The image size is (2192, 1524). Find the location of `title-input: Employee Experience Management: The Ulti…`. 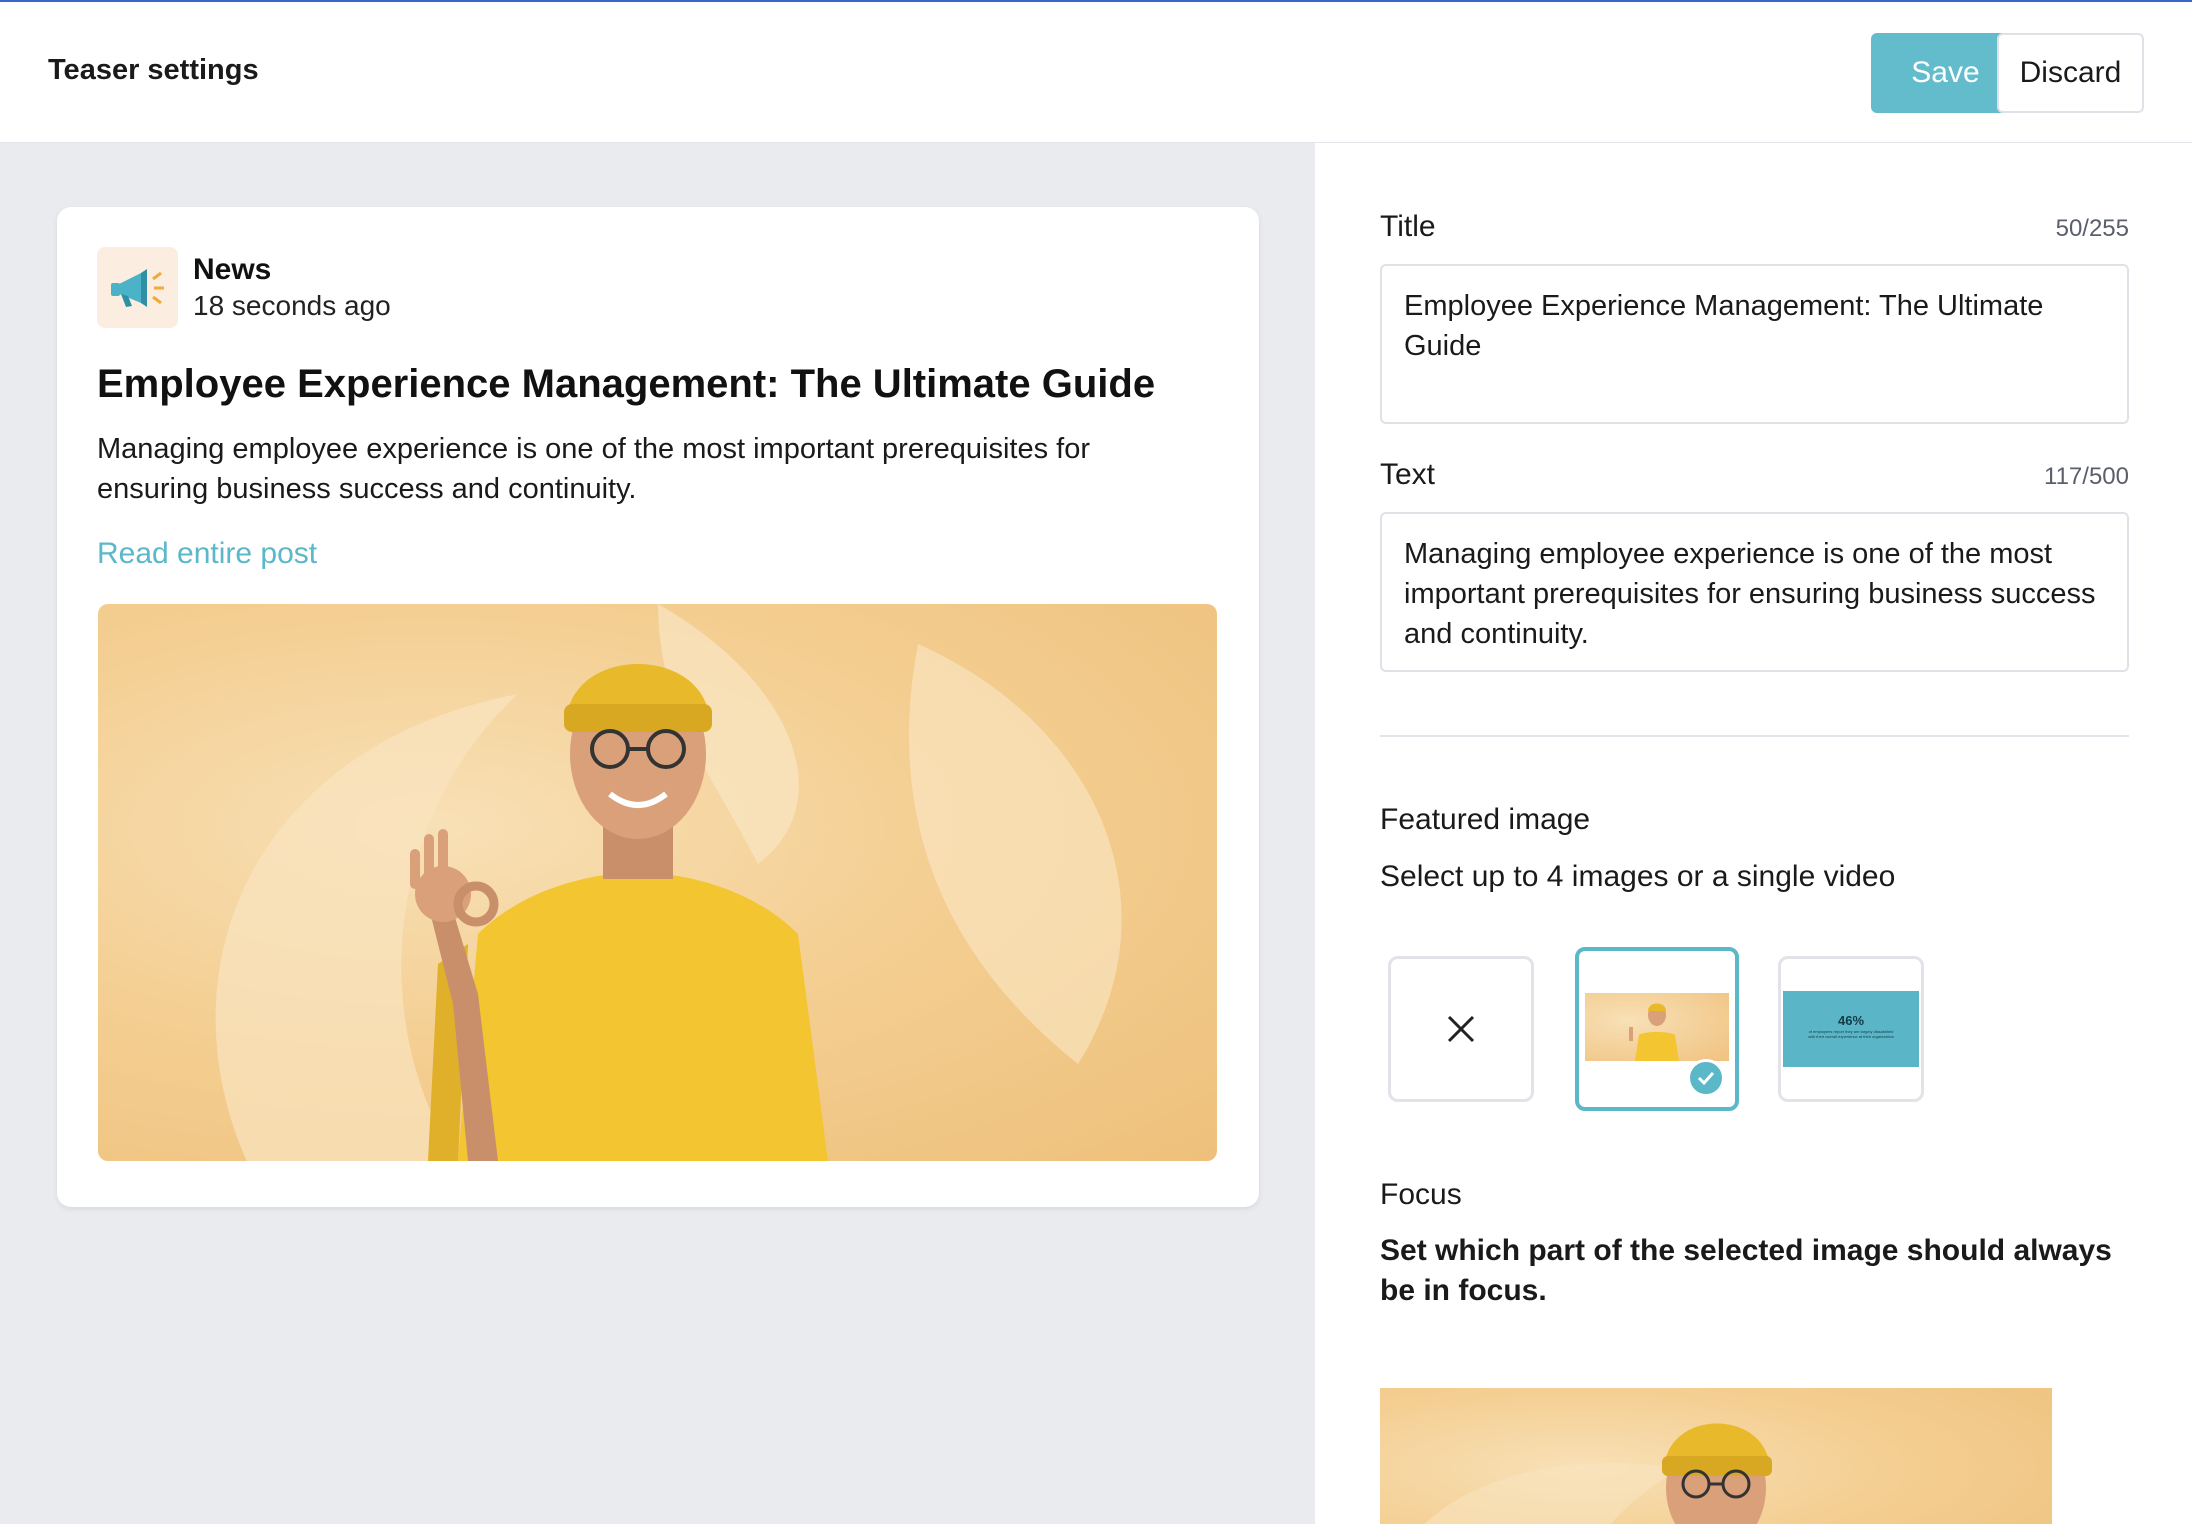

title-input: Employee Experience Management: The Ulti… is located at coordinates (1754, 344).